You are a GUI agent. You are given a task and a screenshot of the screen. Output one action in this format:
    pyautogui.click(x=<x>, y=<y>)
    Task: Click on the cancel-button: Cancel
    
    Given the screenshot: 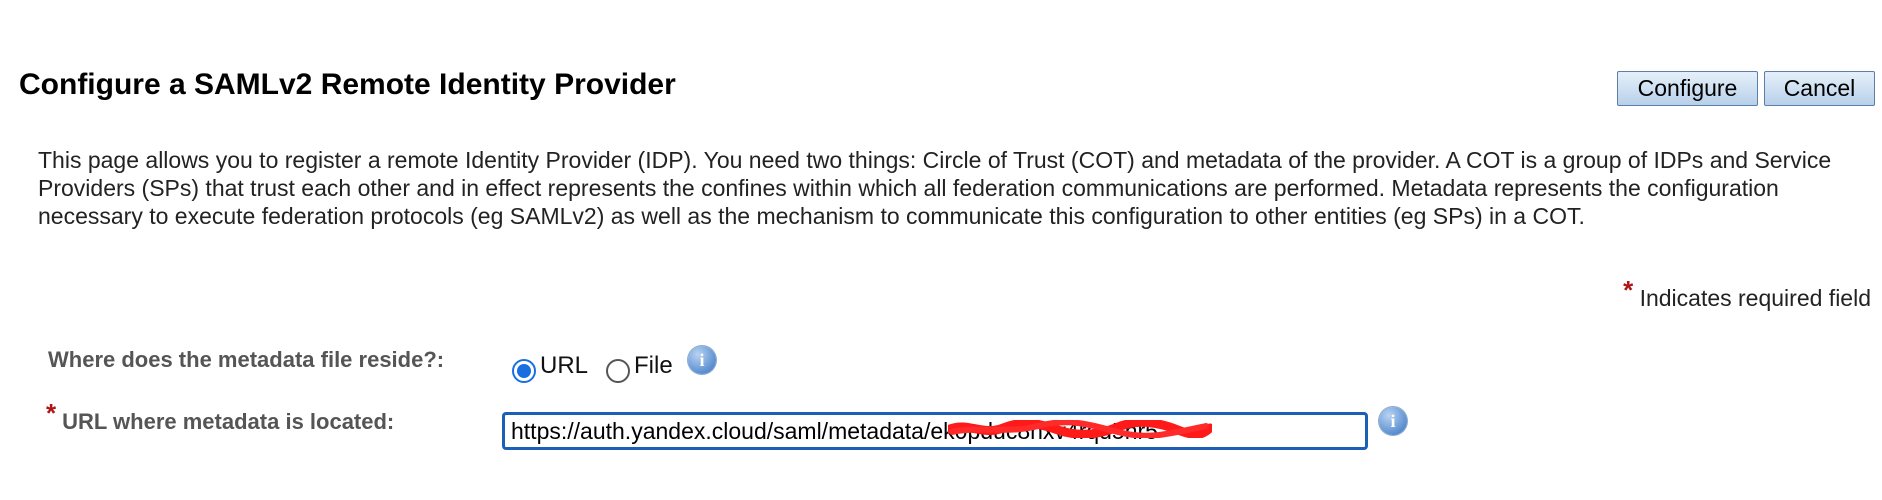 What is the action you would take?
    pyautogui.click(x=1819, y=88)
    